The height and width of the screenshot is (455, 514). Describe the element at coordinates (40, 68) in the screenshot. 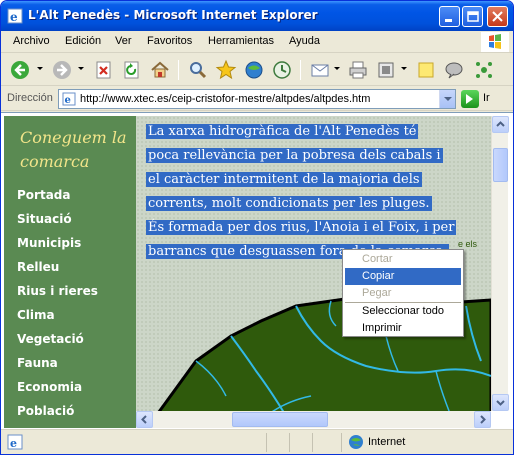

I see `back-dropdown-icon` at that location.